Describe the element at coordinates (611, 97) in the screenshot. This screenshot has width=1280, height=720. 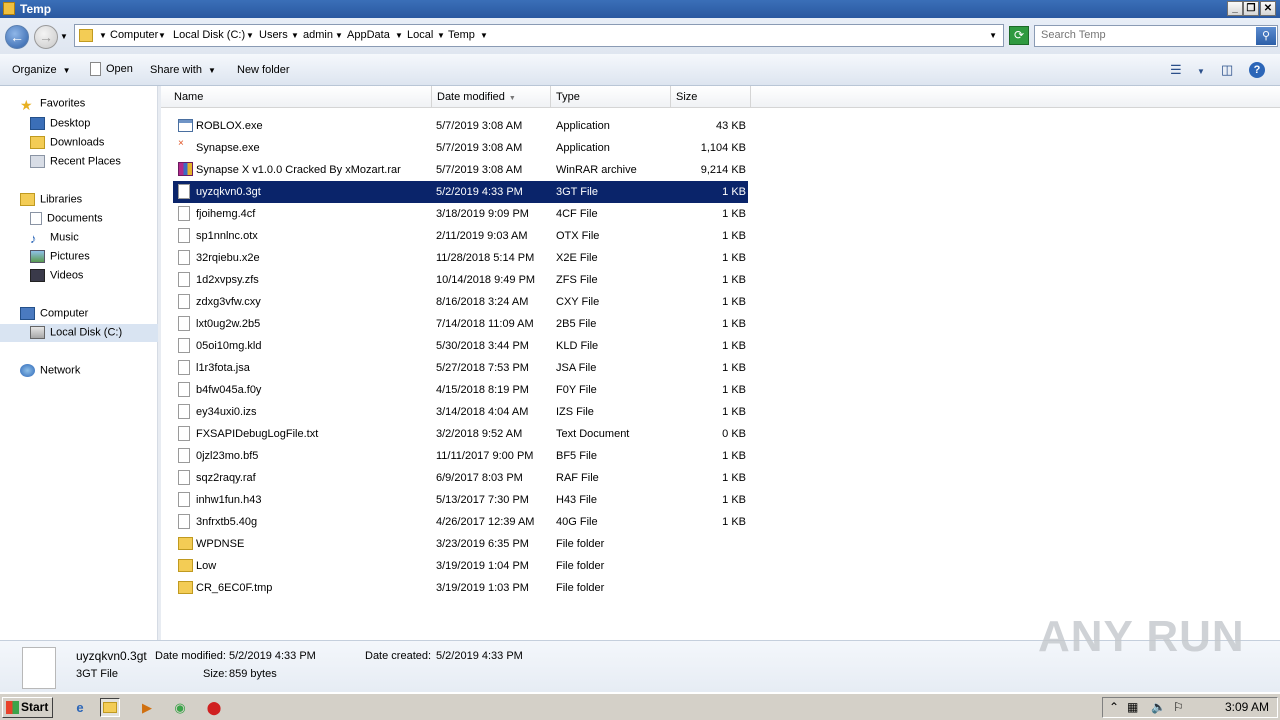
I see `column-header-type: Type` at that location.